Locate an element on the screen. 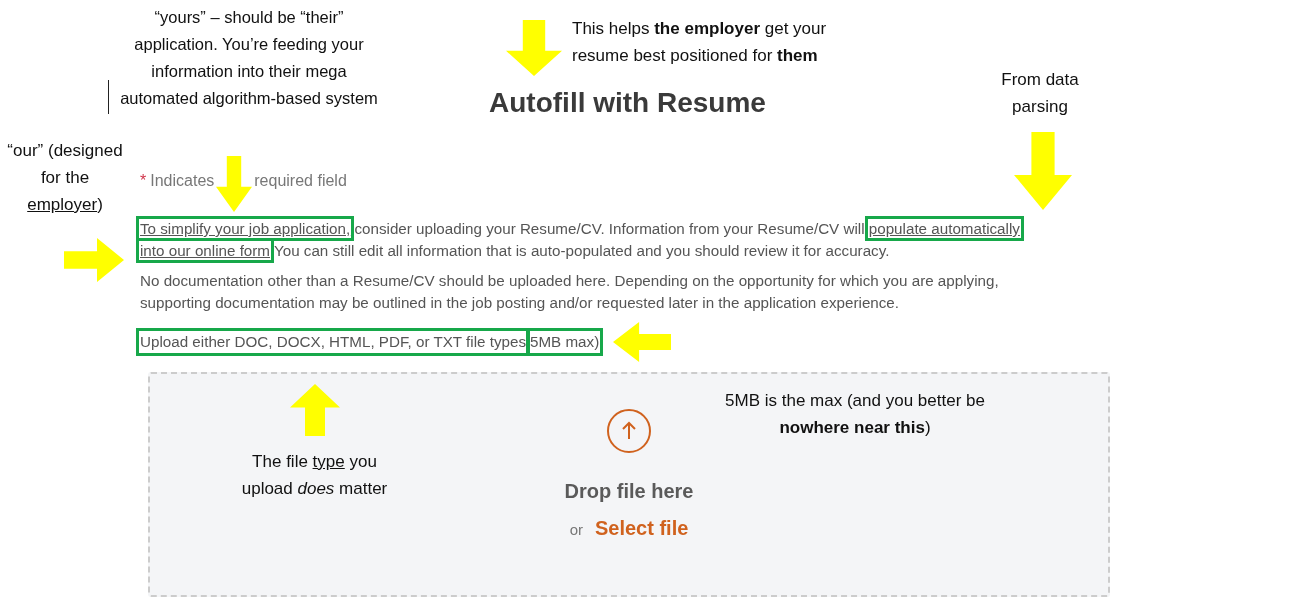 This screenshot has width=1302, height=605. required-mark: * is located at coordinates (143, 181).